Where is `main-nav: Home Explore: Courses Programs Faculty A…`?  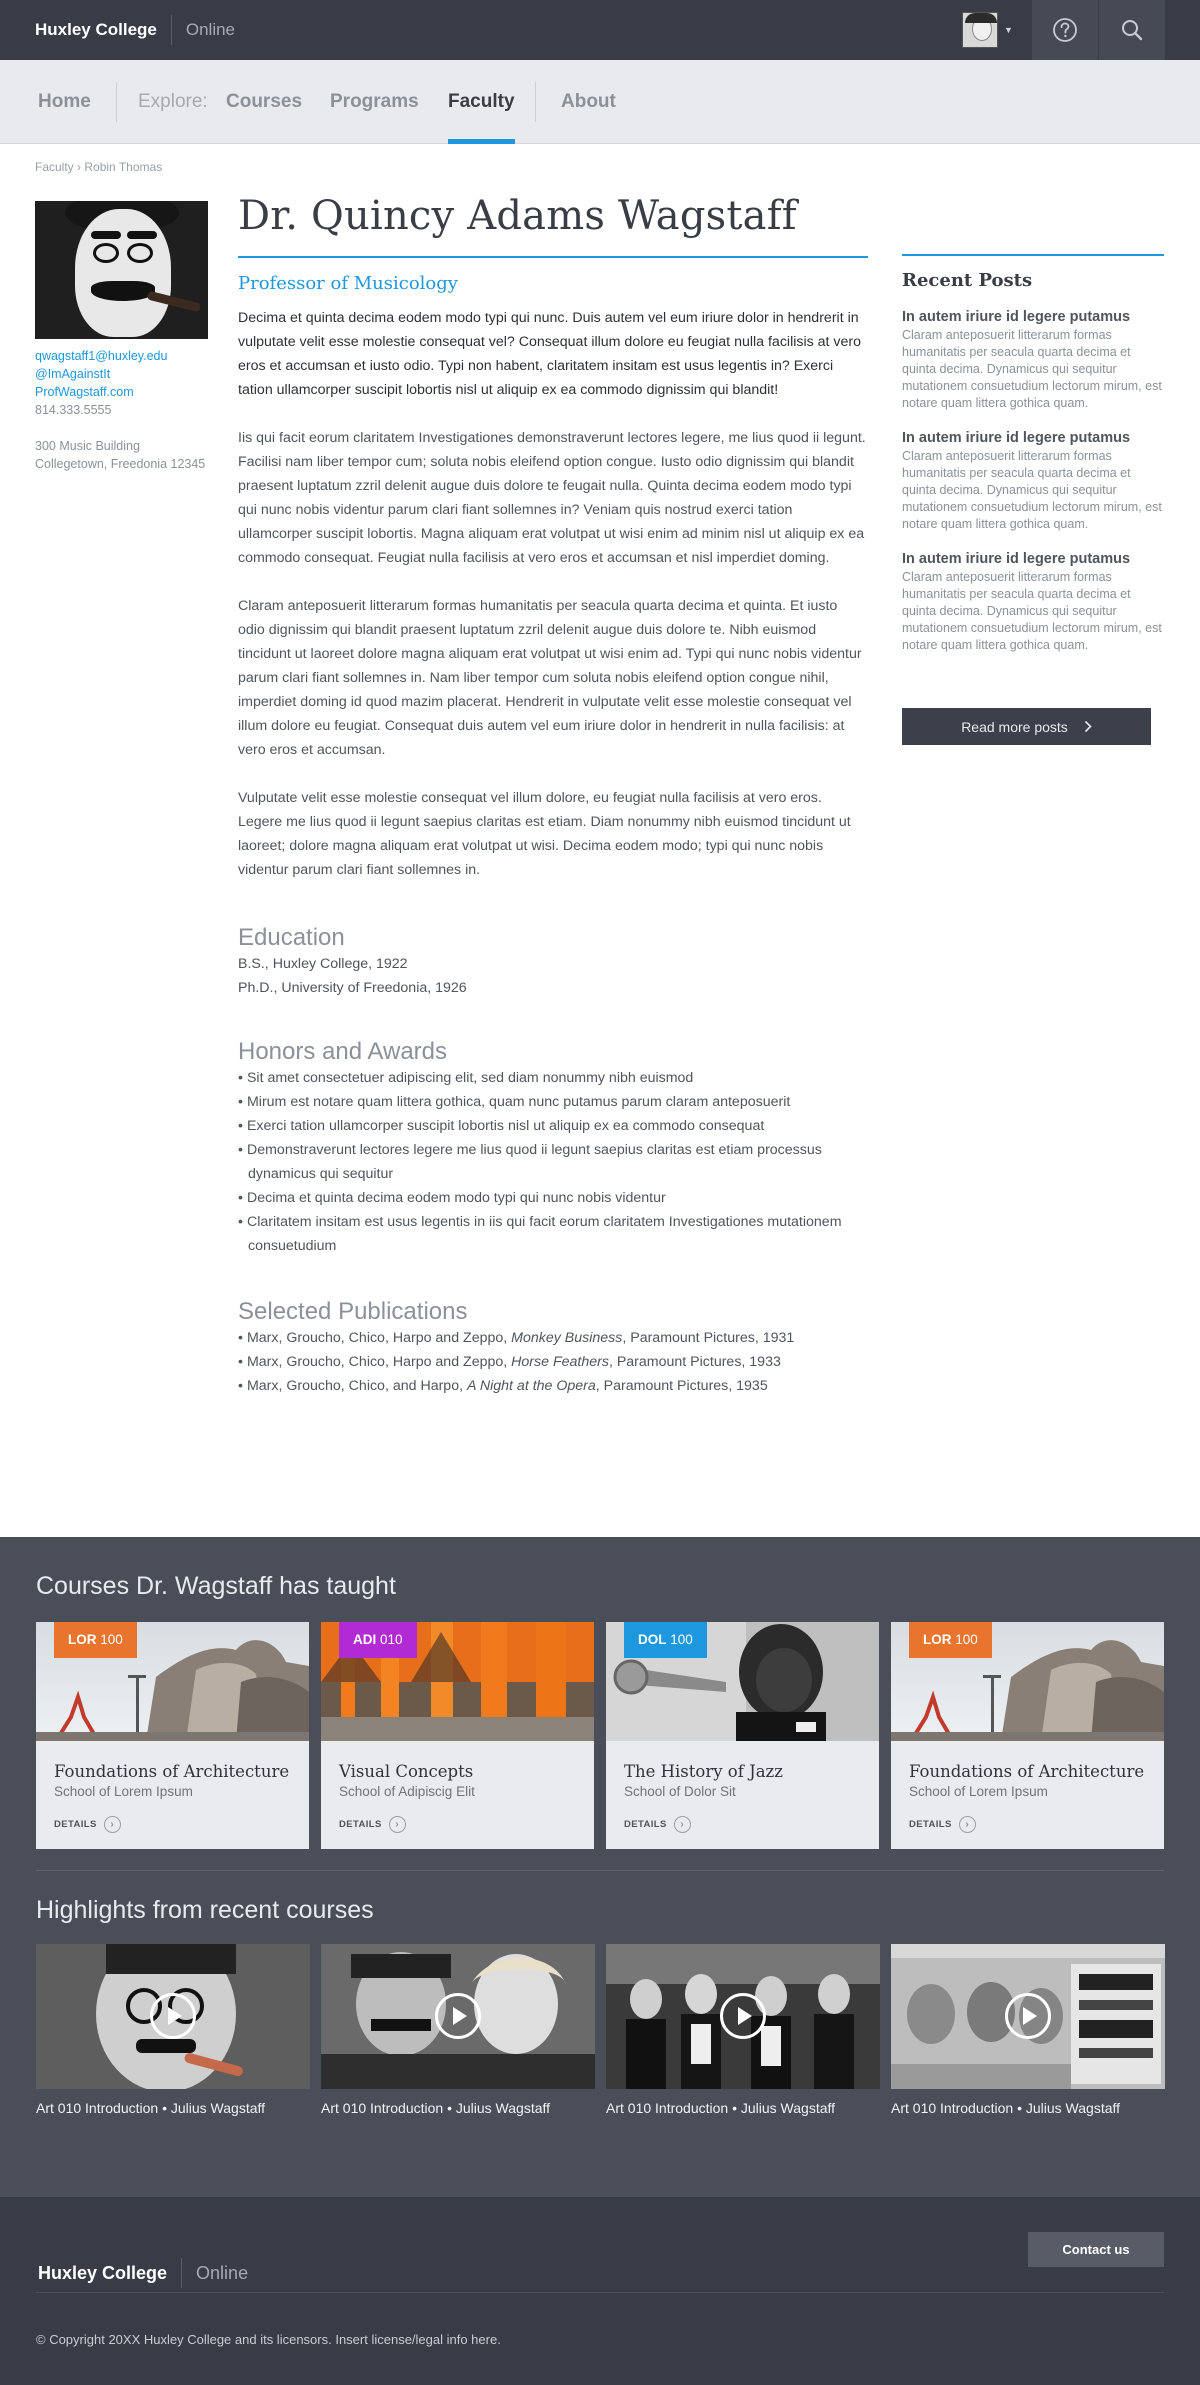 main-nav: Home Explore: Courses Programs Faculty A… is located at coordinates (600, 102).